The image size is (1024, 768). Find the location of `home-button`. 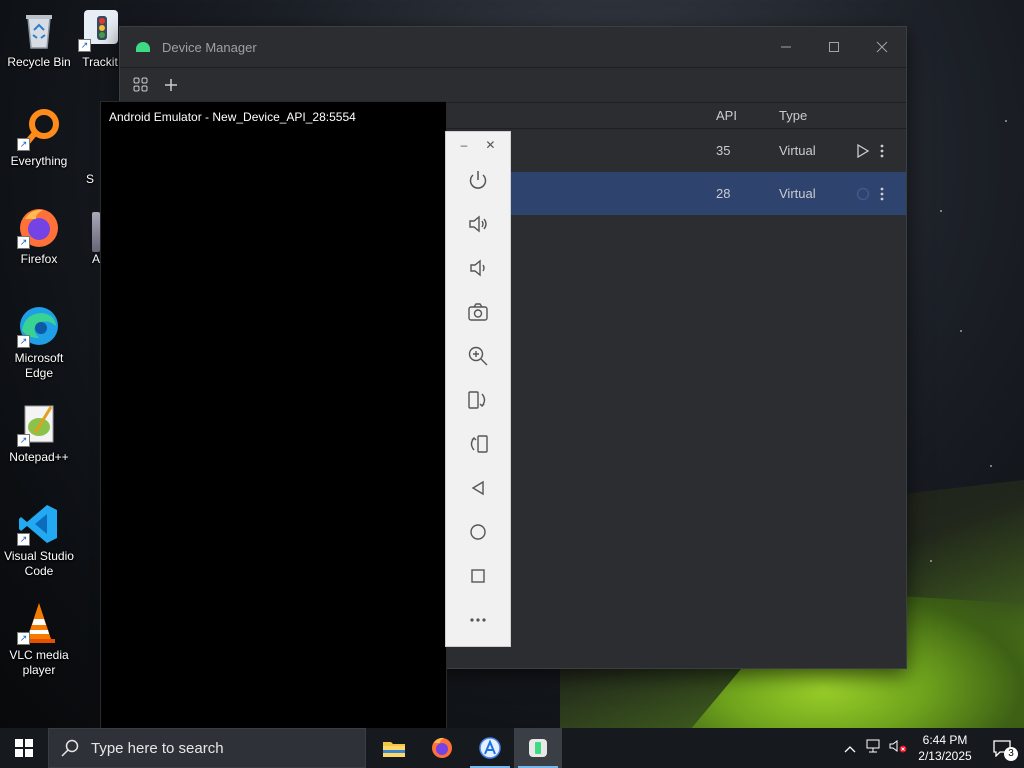

home-button is located at coordinates (478, 532).